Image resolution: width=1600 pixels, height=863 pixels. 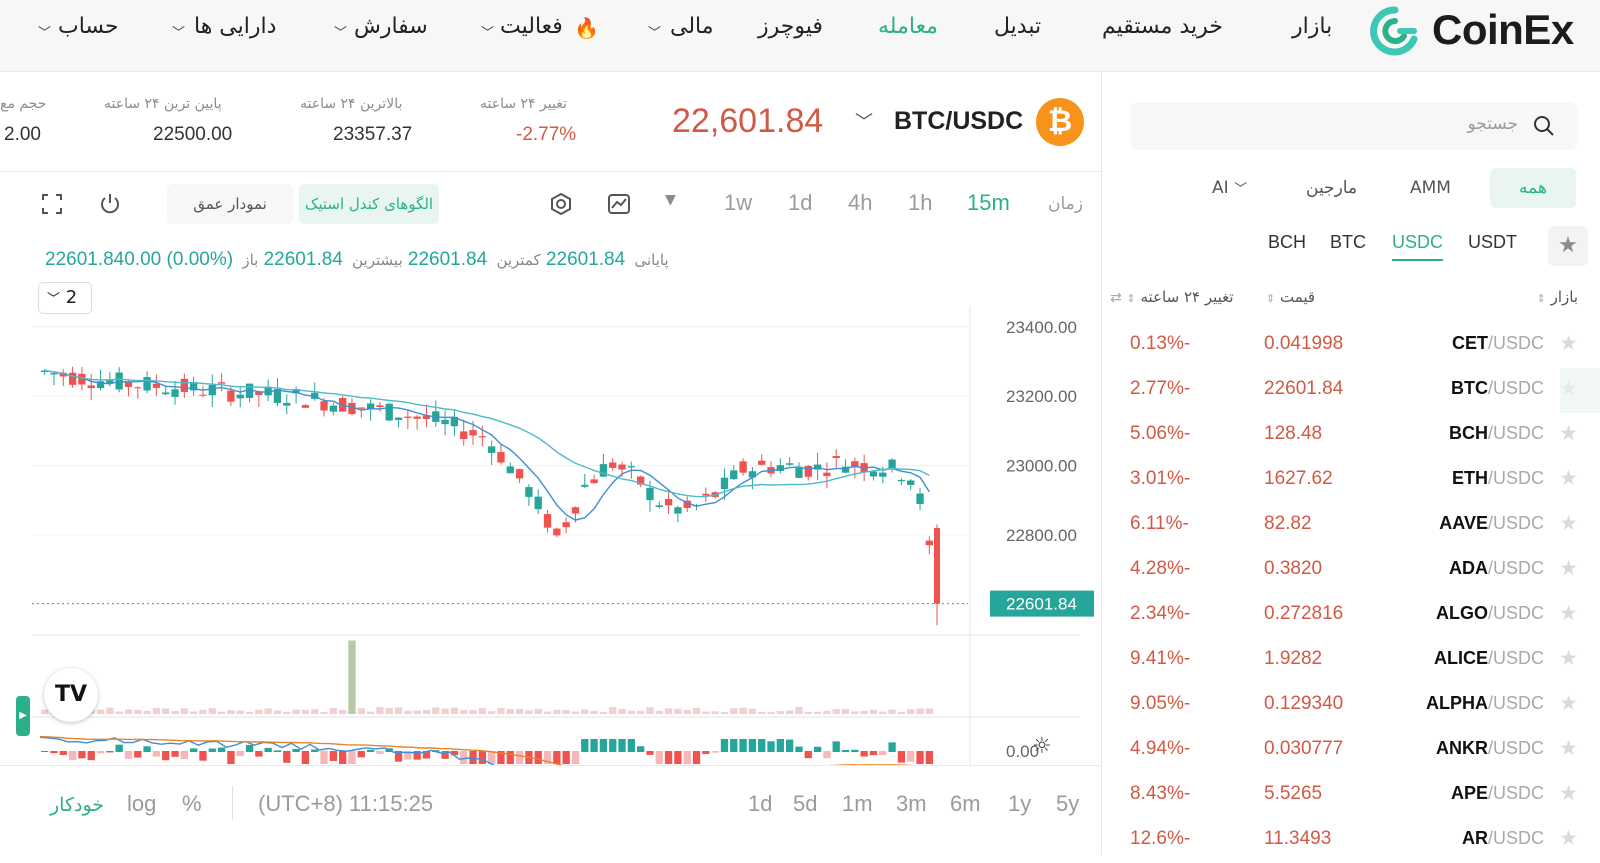 What do you see at coordinates (1503, 30) in the screenshot?
I see `logo-text: CoinEx` at bounding box center [1503, 30].